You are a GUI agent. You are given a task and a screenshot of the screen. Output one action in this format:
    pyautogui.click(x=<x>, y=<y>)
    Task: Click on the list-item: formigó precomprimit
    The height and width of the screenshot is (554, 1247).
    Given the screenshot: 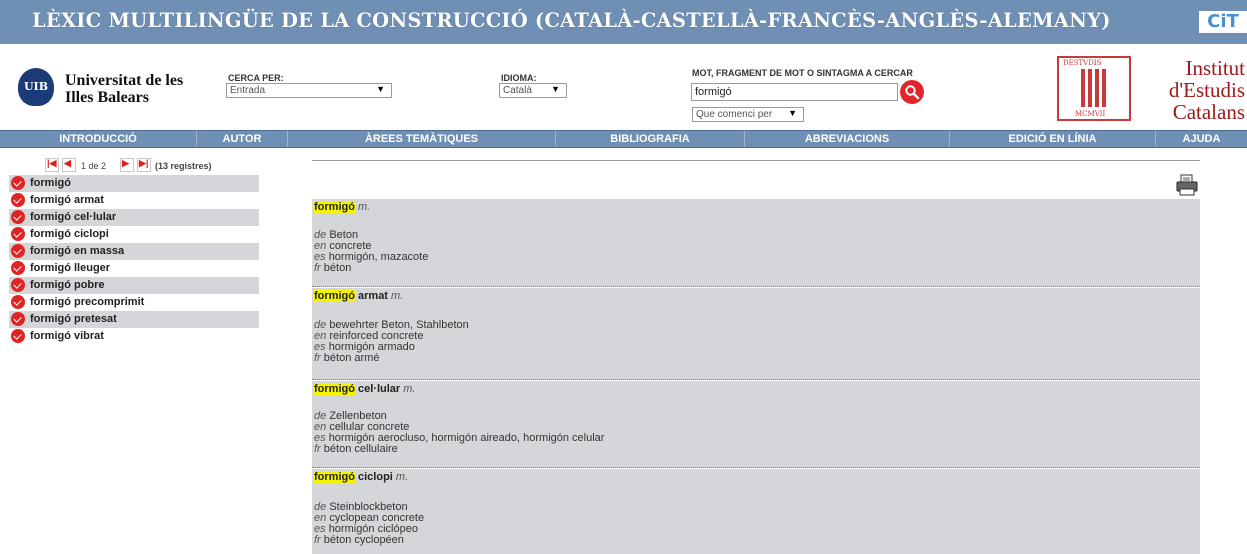 What is the action you would take?
    pyautogui.click(x=134, y=302)
    